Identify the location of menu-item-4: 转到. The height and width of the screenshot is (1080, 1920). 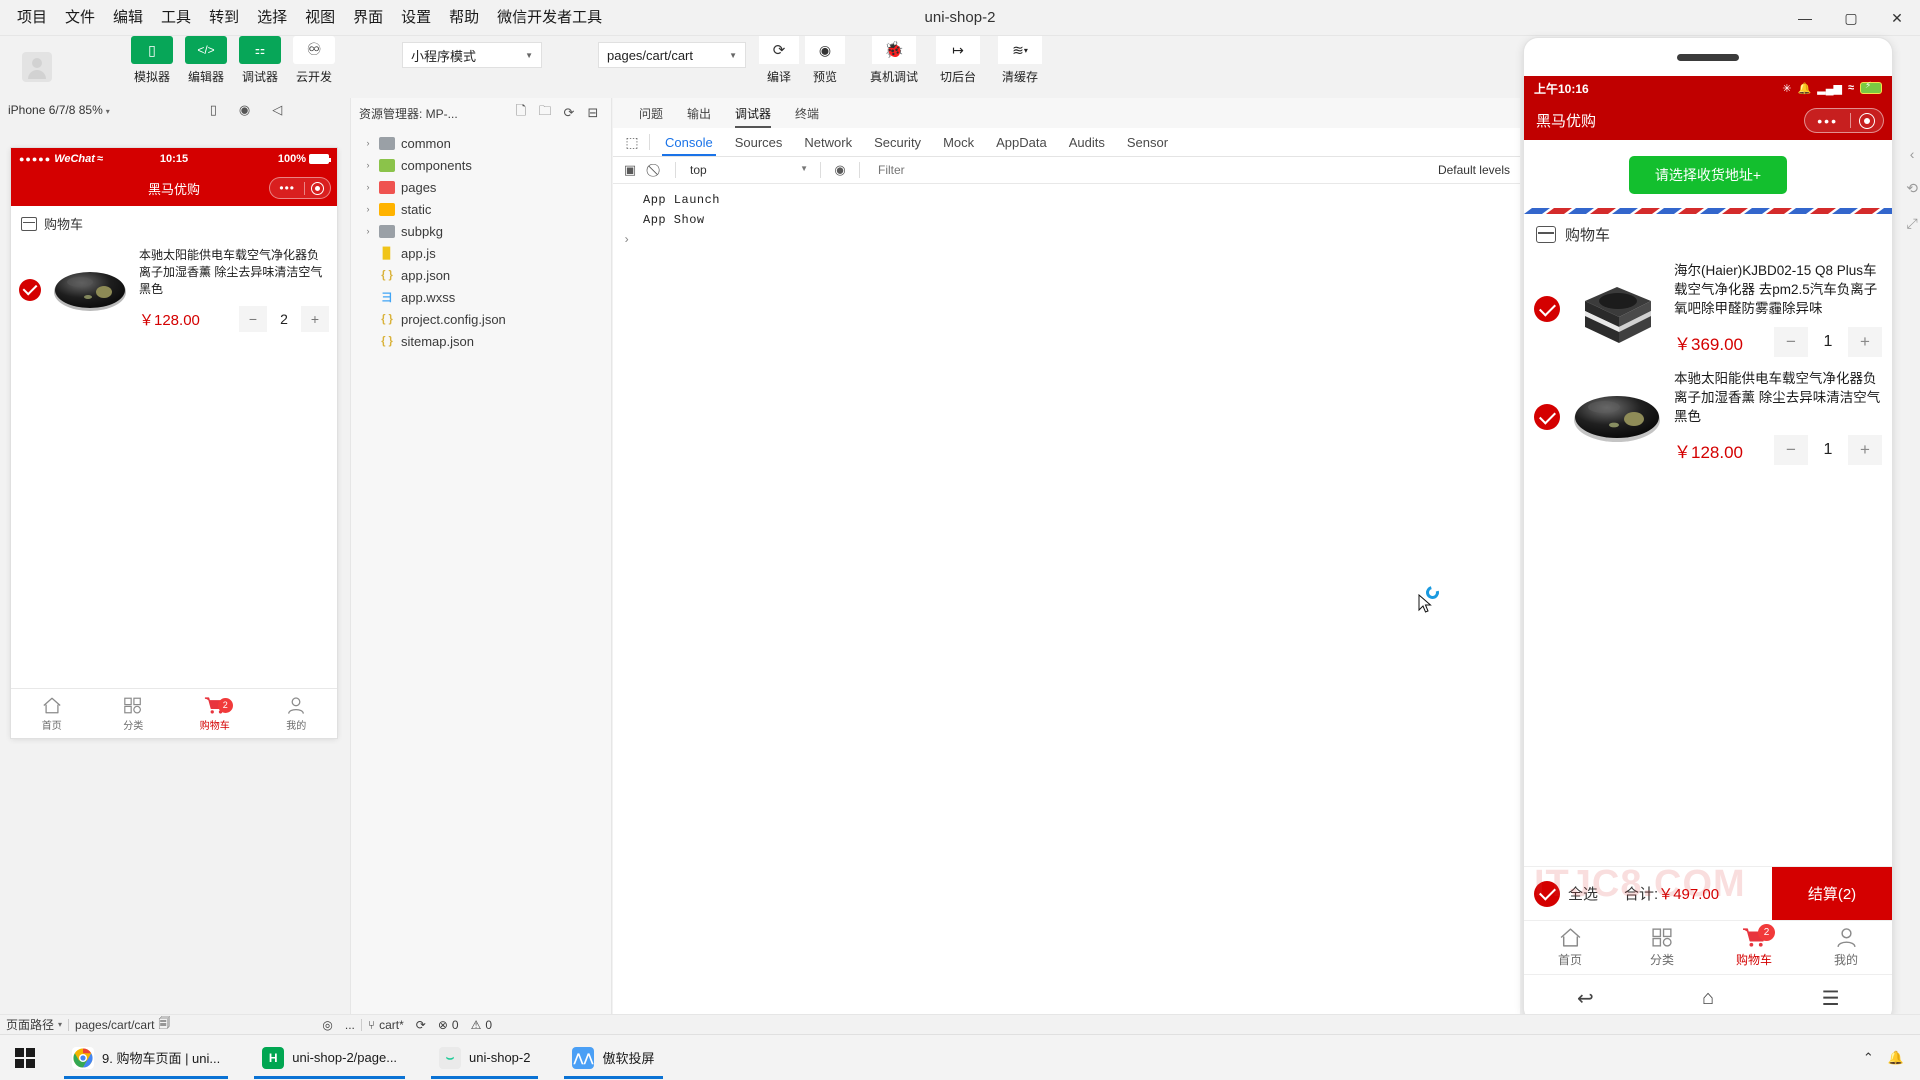
(224, 18).